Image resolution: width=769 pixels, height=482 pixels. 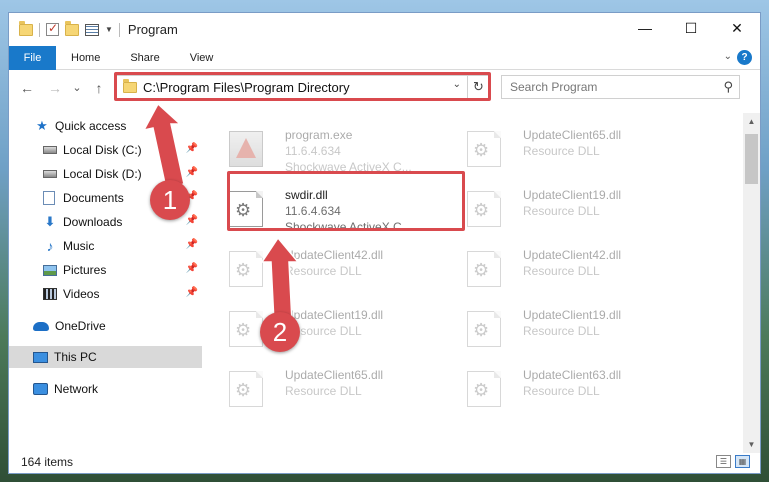 I want to click on step-badge-2: 2, so click(x=280, y=332).